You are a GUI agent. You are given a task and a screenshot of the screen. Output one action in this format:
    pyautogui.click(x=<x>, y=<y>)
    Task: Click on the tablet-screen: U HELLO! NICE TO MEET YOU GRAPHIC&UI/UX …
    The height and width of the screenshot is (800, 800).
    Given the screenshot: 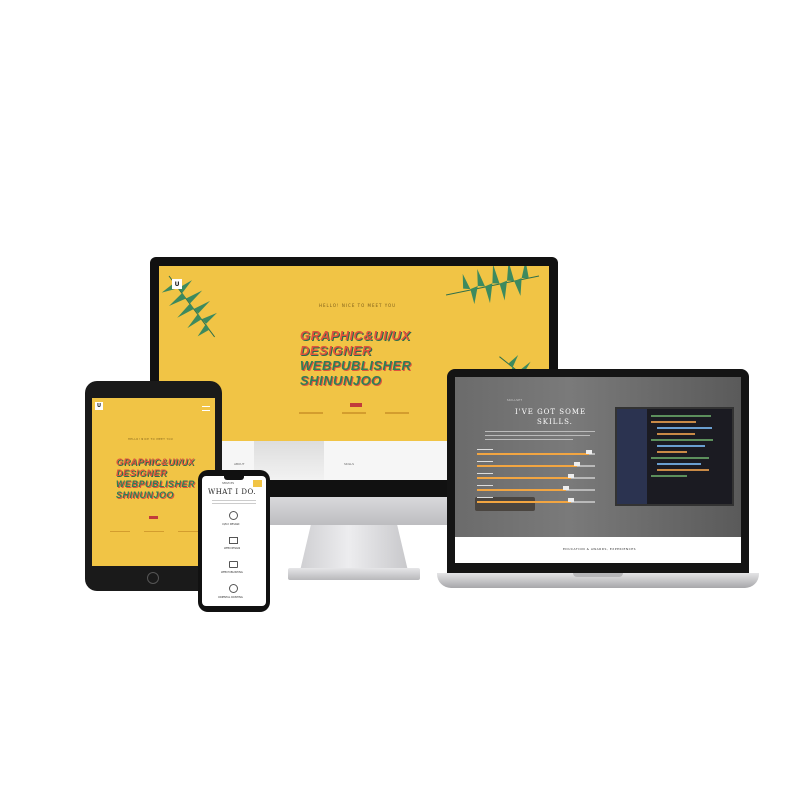 What is the action you would take?
    pyautogui.click(x=153, y=482)
    